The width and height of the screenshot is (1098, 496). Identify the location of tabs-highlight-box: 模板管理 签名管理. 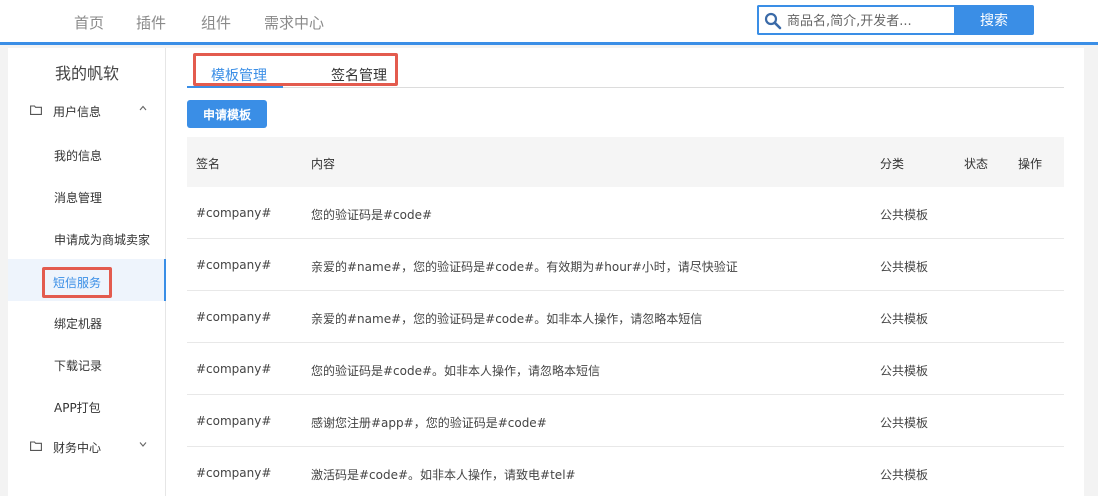
(295, 69).